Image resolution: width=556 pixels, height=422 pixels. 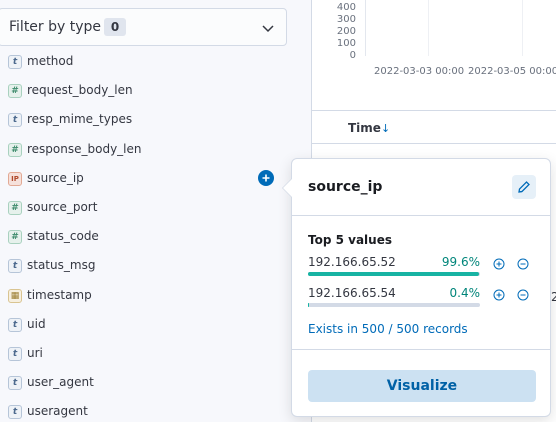 What do you see at coordinates (150, 383) in the screenshot?
I see `field-item-user-agent: t user_agent` at bounding box center [150, 383].